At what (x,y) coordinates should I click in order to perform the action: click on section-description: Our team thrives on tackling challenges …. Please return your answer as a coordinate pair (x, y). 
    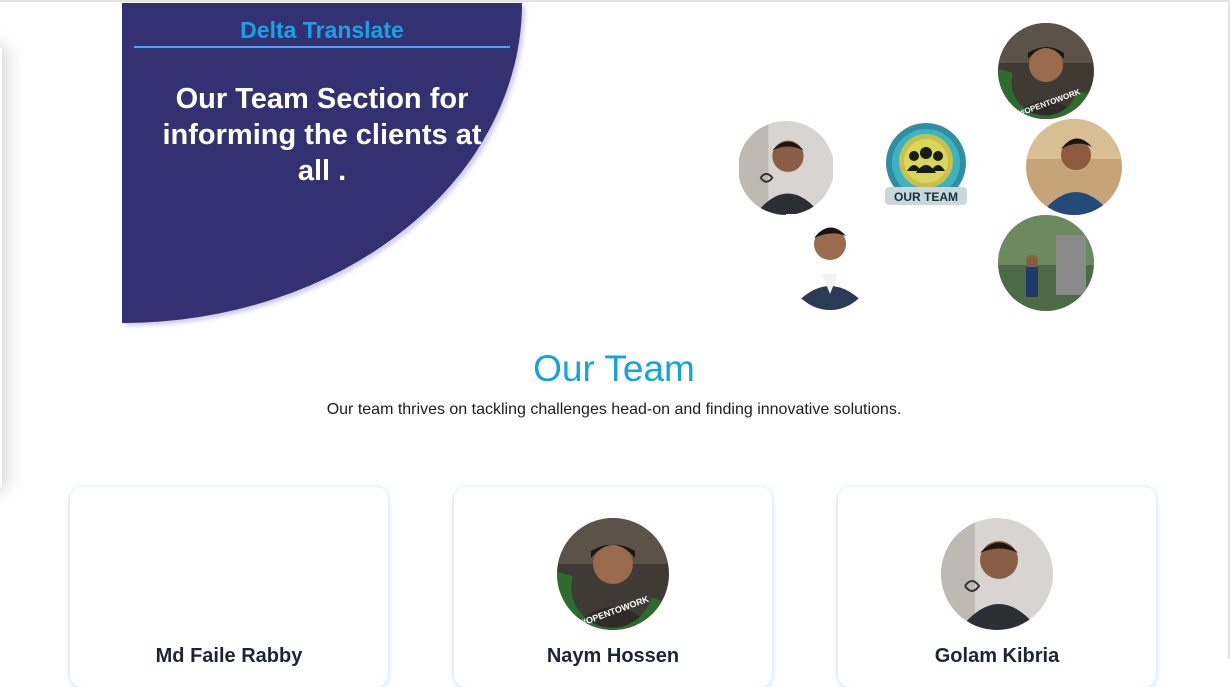
    Looking at the image, I should click on (614, 409).